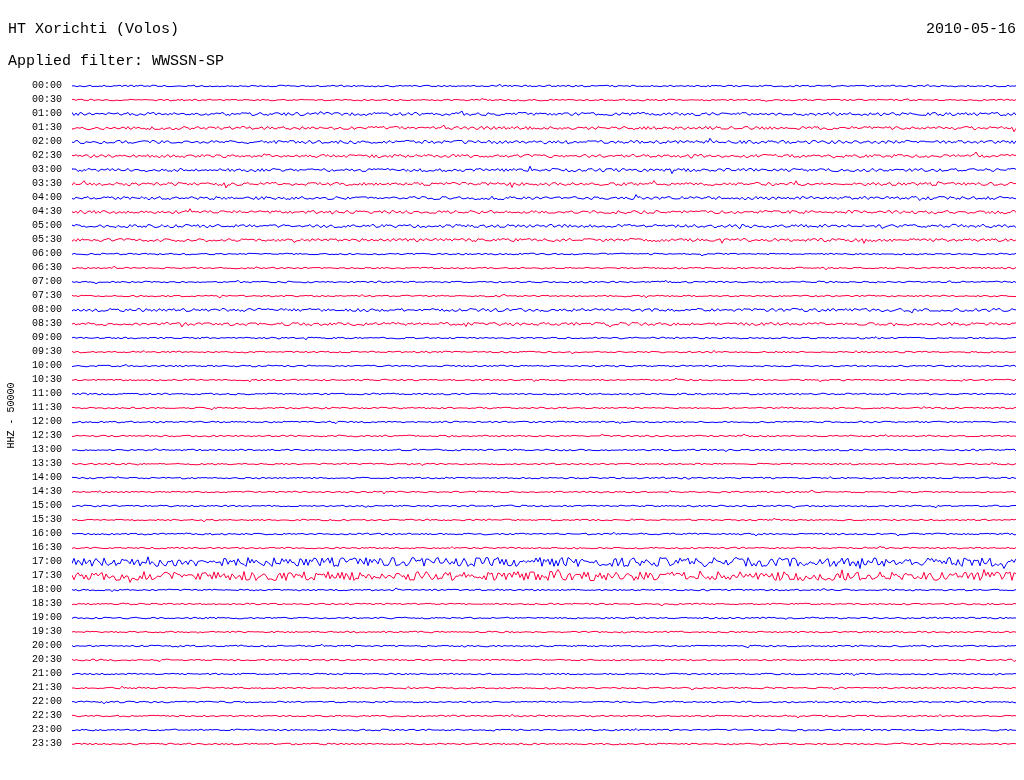 Image resolution: width=1024 pixels, height=780 pixels. Describe the element at coordinates (46, 618) in the screenshot. I see `time-label: 19:00` at that location.